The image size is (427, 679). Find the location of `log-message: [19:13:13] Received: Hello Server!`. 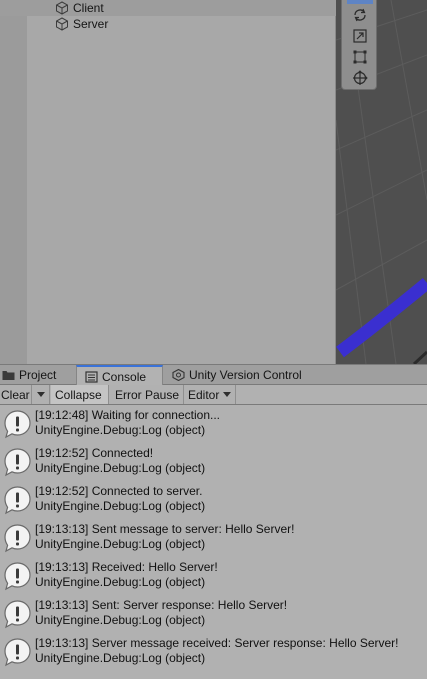

log-message: [19:13:13] Received: Hello Server! is located at coordinates (126, 567).